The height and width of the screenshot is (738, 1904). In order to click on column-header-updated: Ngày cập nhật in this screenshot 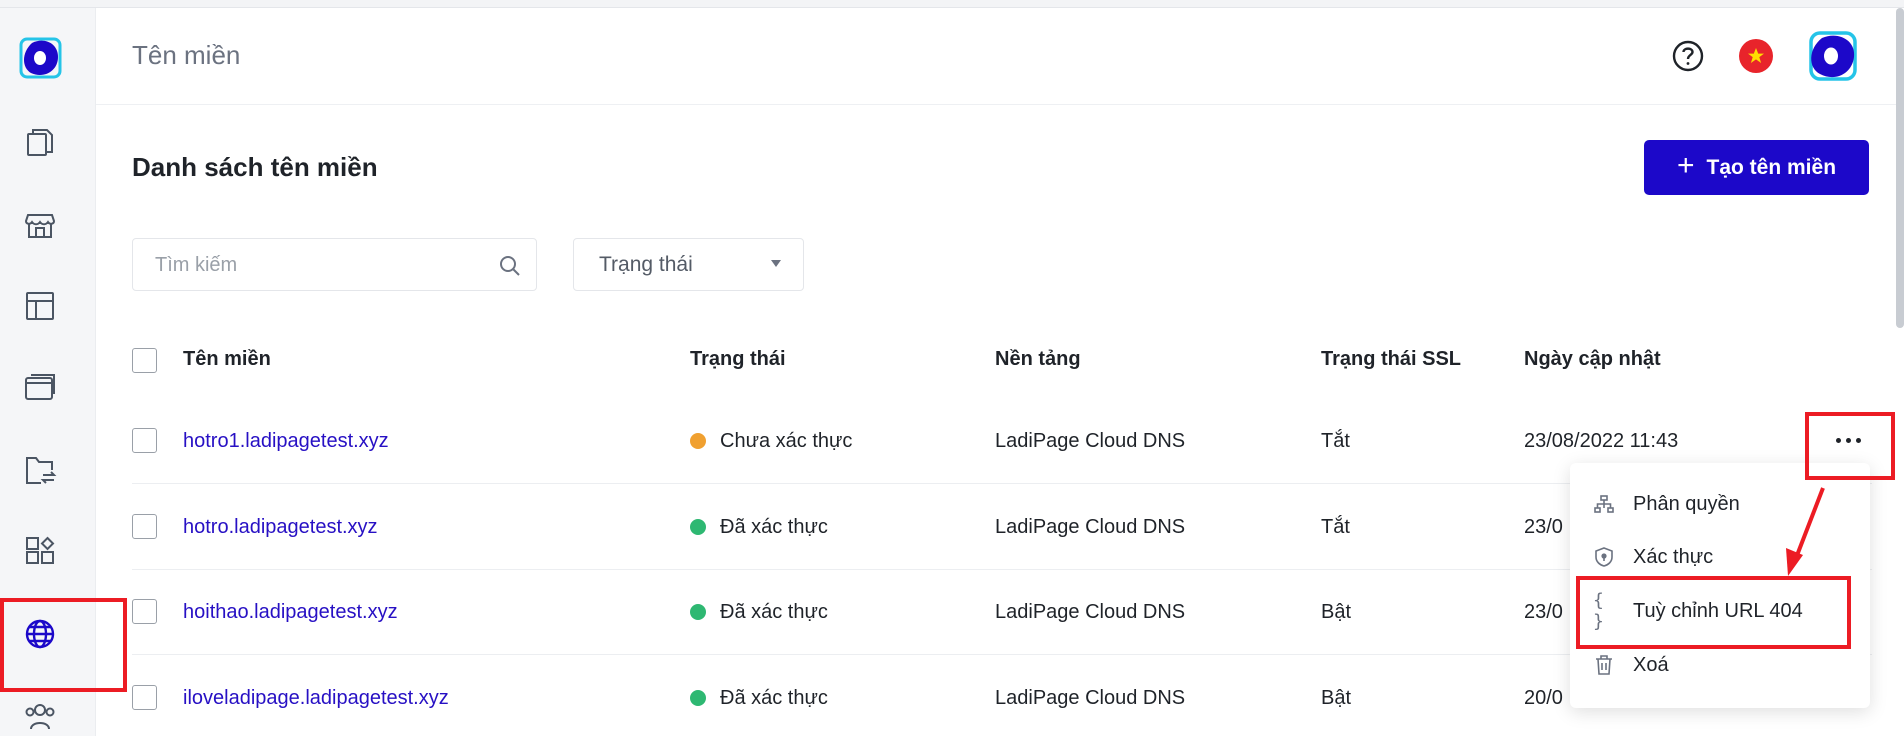, I will do `click(1592, 359)`.